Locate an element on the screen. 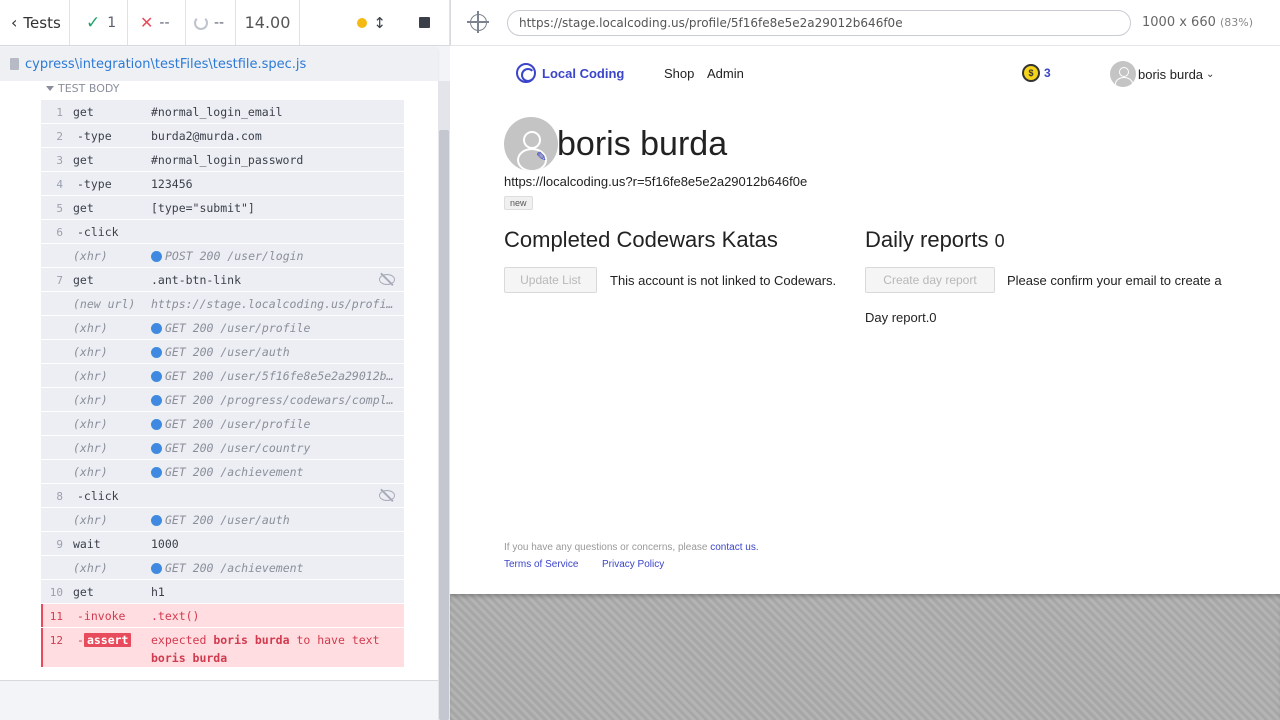  pending-value: -- is located at coordinates (219, 22).